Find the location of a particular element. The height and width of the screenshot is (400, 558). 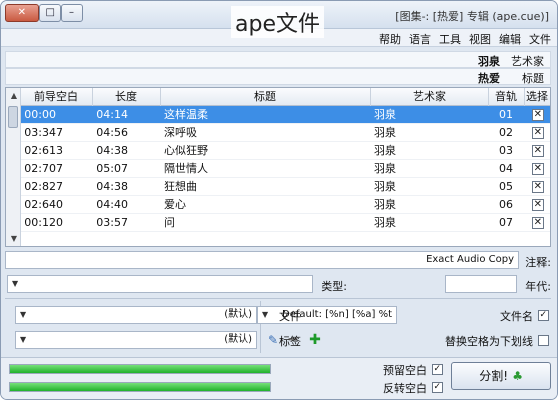

title-cell: 深呼吸 is located at coordinates (265, 133).